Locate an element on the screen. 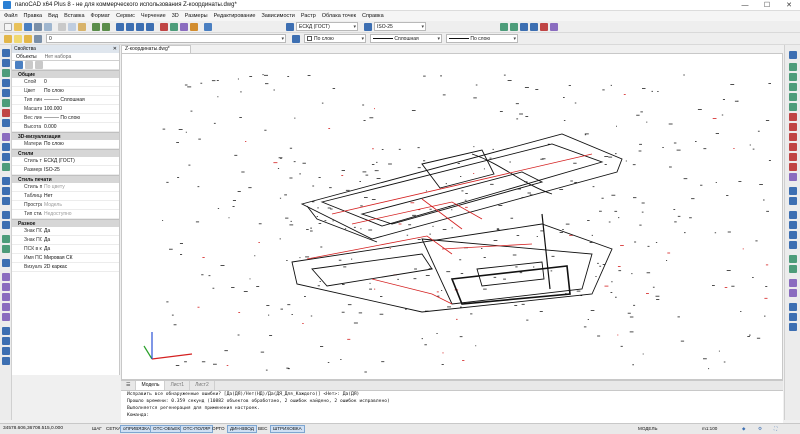  select-objects-icon is located at coordinates (19, 65).